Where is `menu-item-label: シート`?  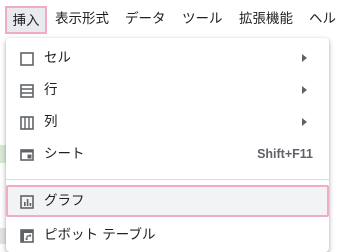 menu-item-label: シート is located at coordinates (64, 154).